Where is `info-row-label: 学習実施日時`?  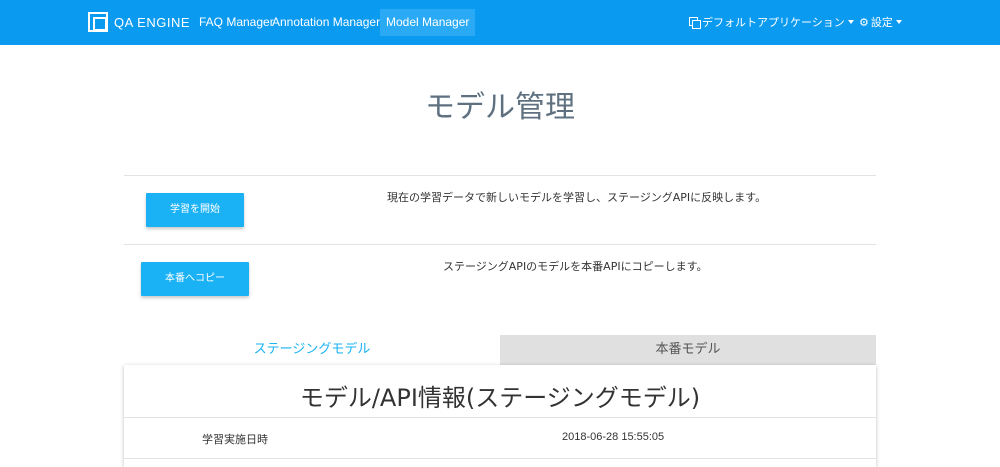 info-row-label: 学習実施日時 is located at coordinates (235, 439).